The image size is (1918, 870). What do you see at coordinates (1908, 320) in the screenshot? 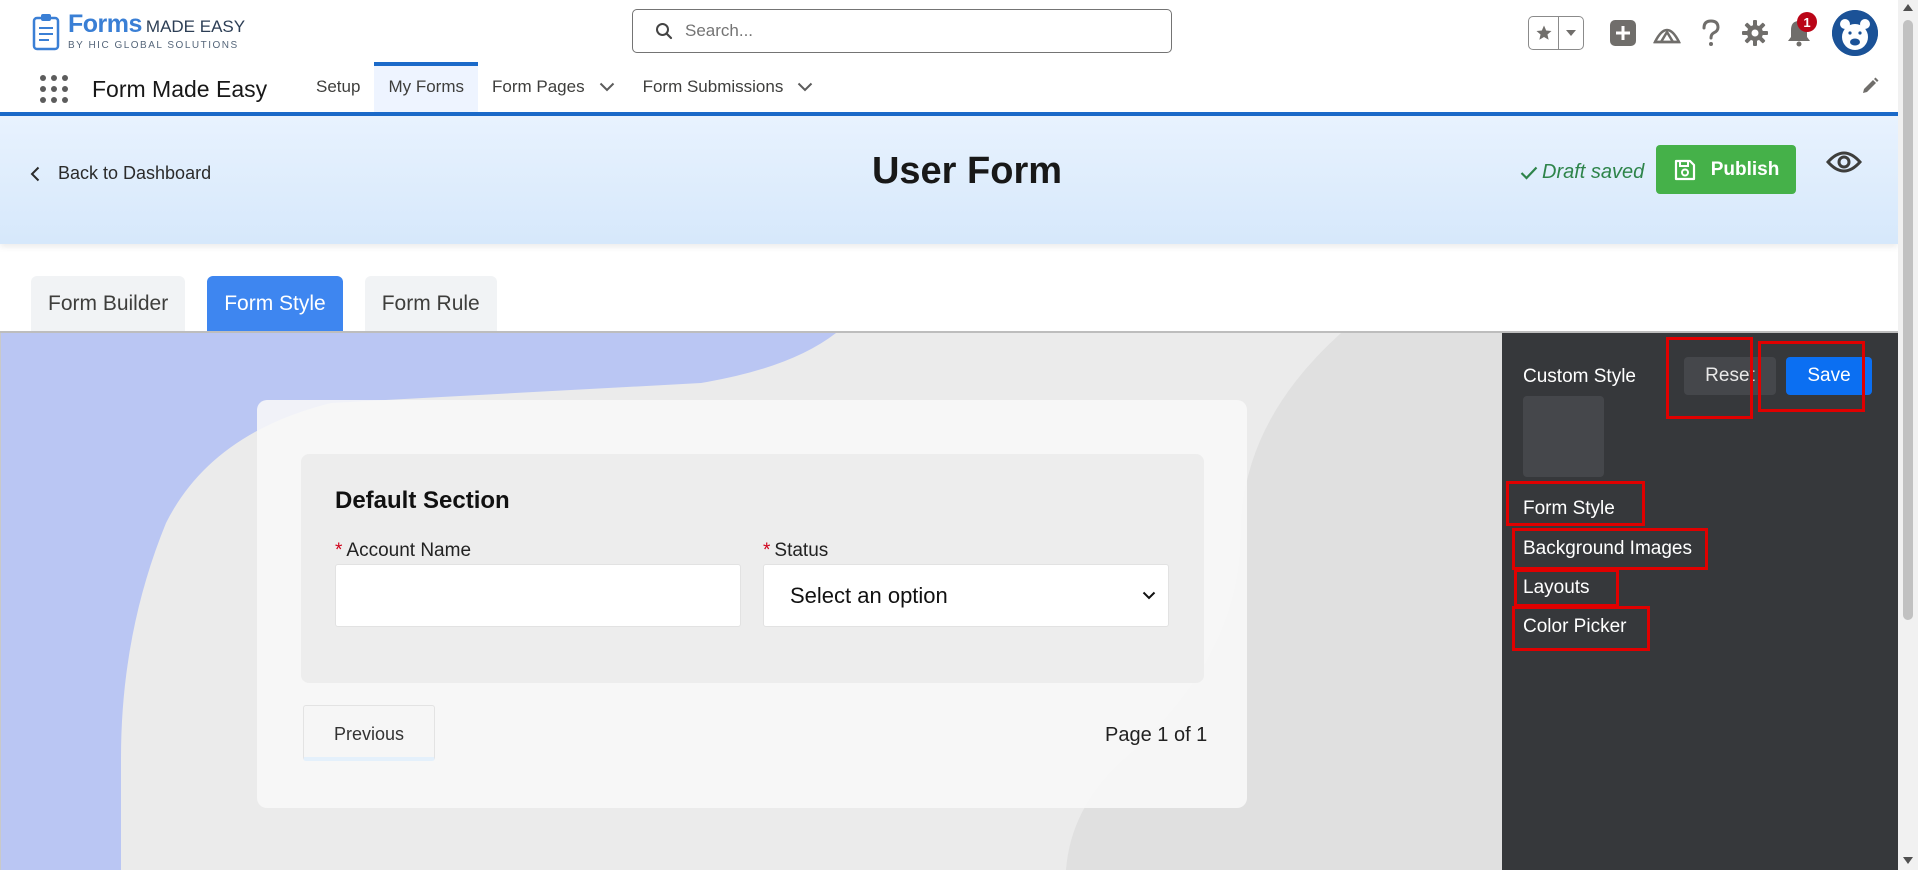
I see `scrollbar-thumb` at bounding box center [1908, 320].